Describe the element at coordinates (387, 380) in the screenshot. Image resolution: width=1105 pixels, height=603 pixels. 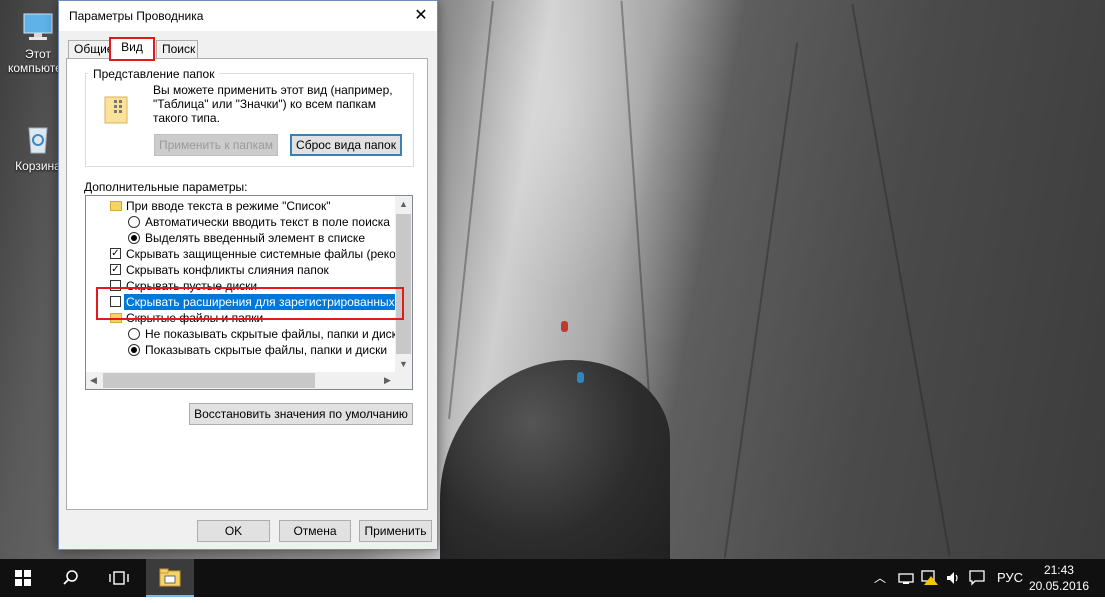
I see `scroll-right-icon: ▶` at that location.